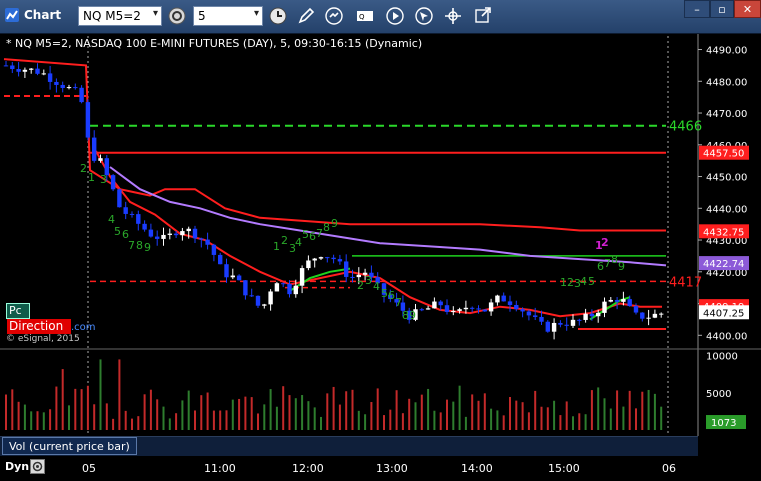 The height and width of the screenshot is (481, 761). I want to click on crosshair-icon, so click(453, 16).